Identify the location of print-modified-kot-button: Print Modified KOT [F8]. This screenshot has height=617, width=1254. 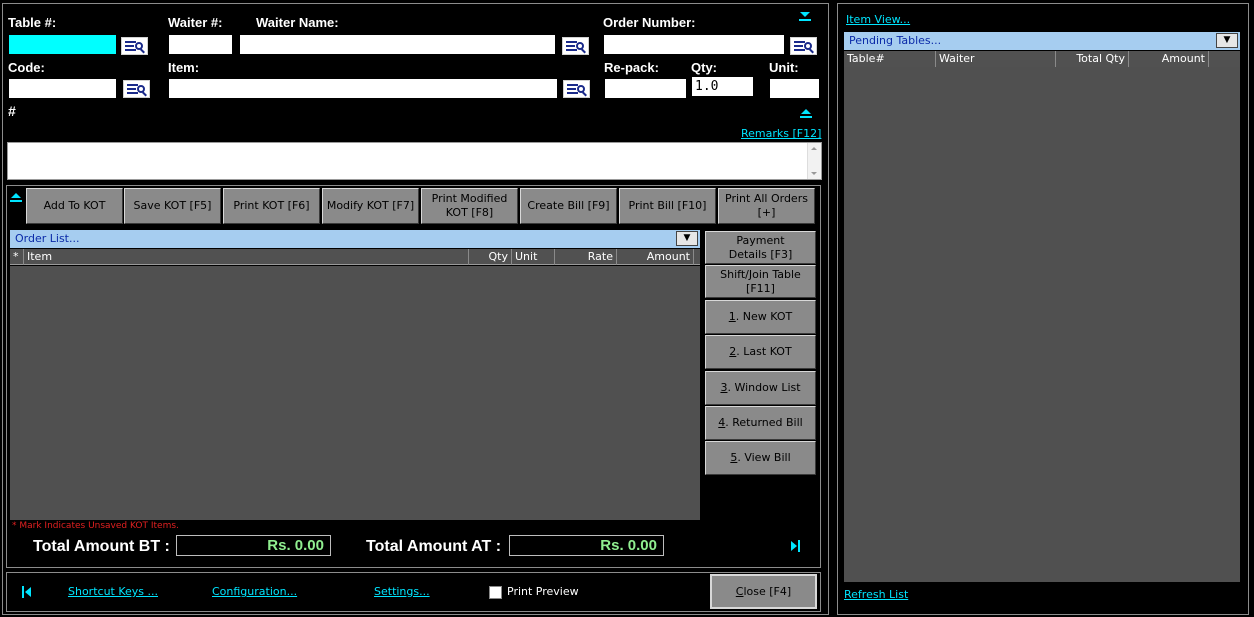
(469, 206).